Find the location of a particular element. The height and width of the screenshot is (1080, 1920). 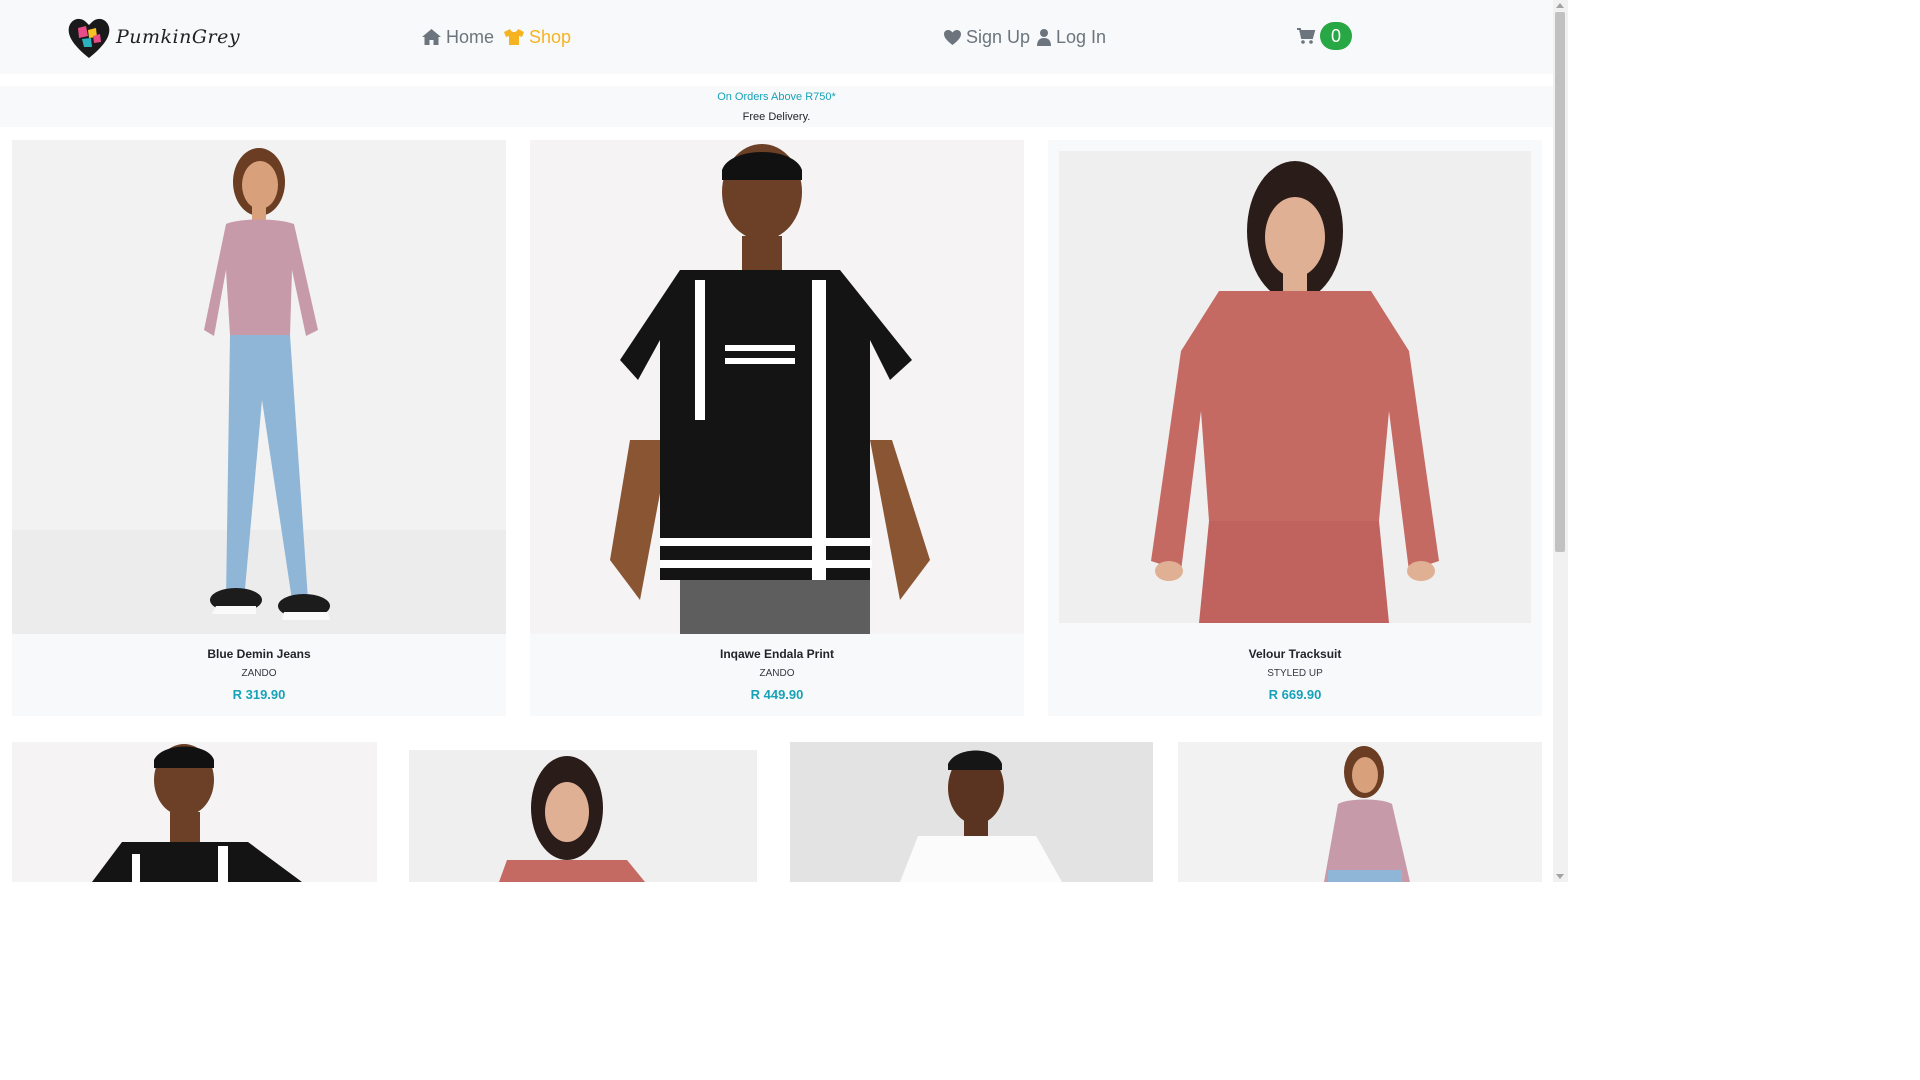

home-icon is located at coordinates (431, 37).